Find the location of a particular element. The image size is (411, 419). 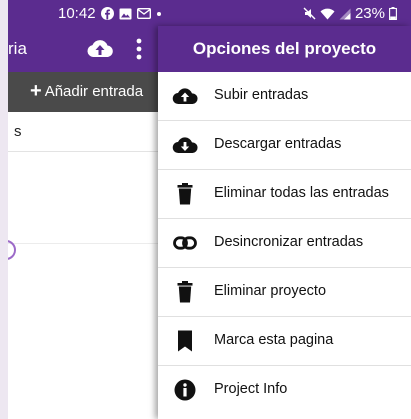

menu-item-bookmark-page: Marca esta pagina is located at coordinates (284, 341).